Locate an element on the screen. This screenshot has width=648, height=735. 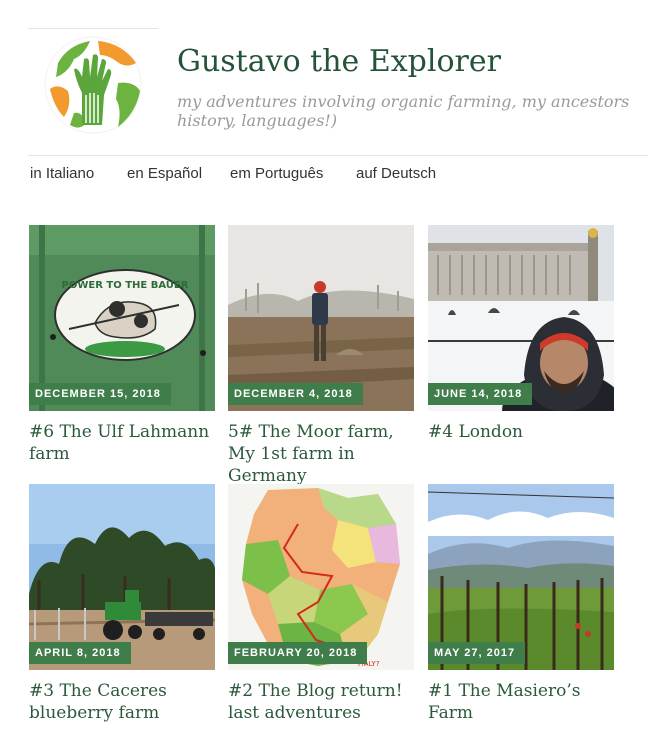
post-thumbnail: ITALY? FEBRUARY 20, 2018 is located at coordinates (321, 577).